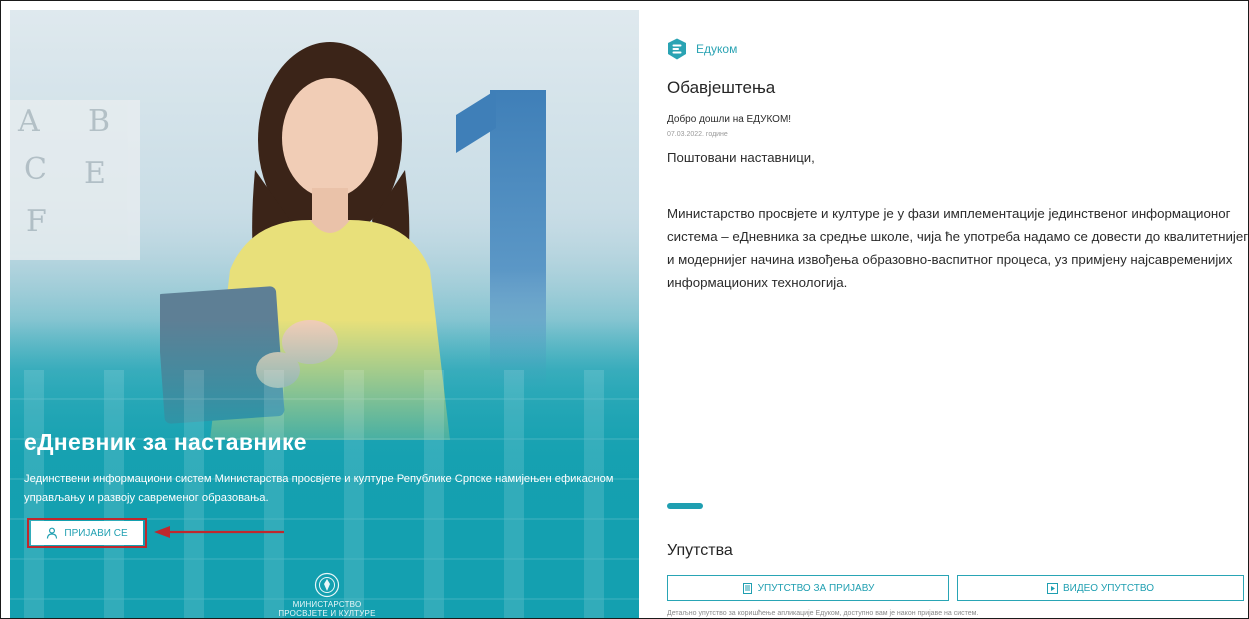 The image size is (1249, 619). I want to click on hero-title: еДневник за наставнике, so click(165, 442).